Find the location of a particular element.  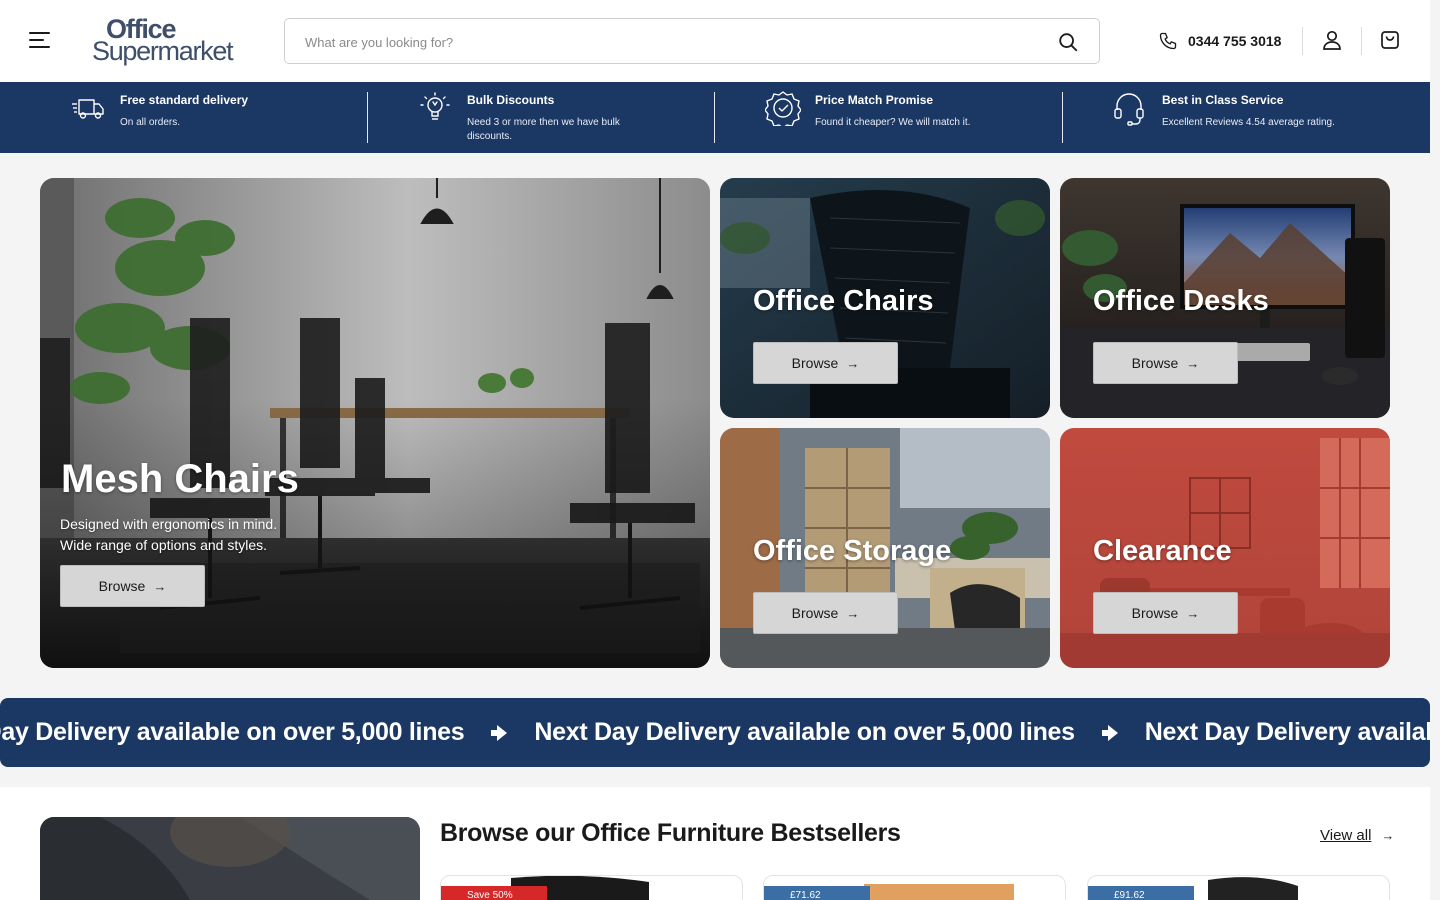

usp-title: Bulk Discounts is located at coordinates (511, 100).